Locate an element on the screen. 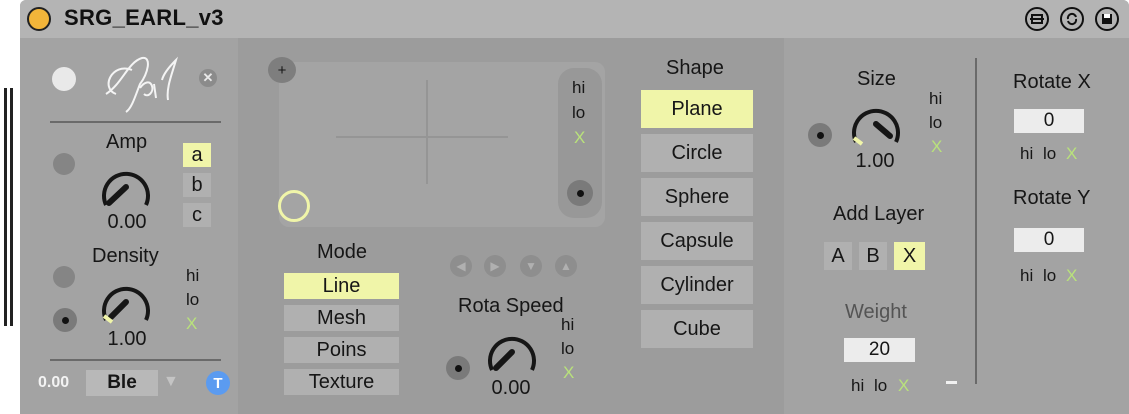  size-lo: lo is located at coordinates (935, 123).